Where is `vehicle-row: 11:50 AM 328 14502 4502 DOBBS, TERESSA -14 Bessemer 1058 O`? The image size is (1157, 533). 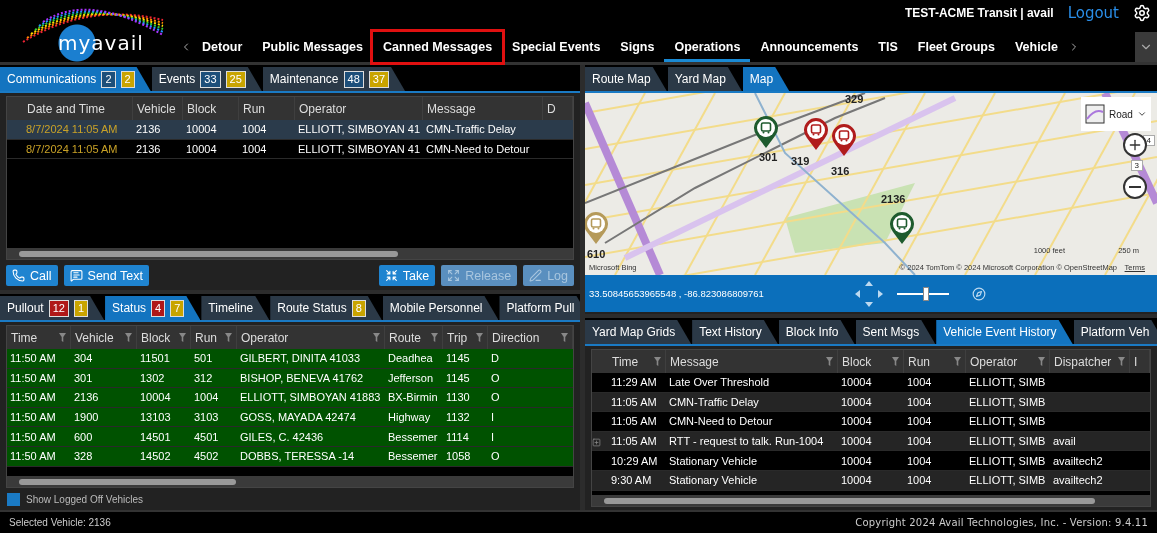 vehicle-row: 11:50 AM 328 14502 4502 DOBBS, TERESSA -14 Bessemer 1058 O is located at coordinates (290, 456).